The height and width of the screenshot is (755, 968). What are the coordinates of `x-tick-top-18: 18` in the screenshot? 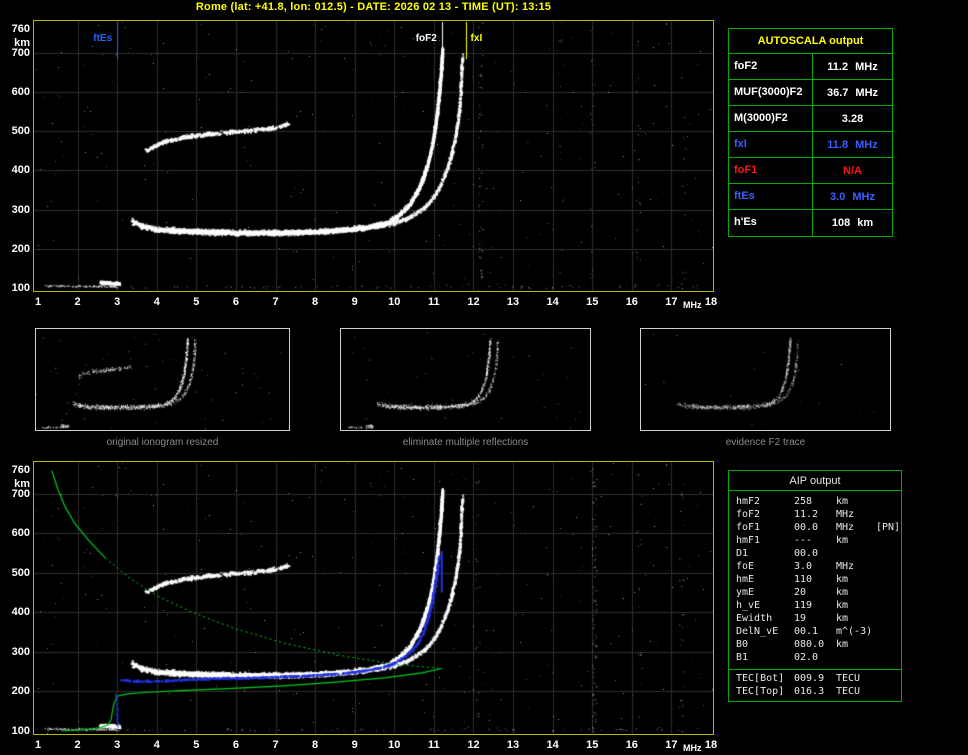 It's located at (711, 302).